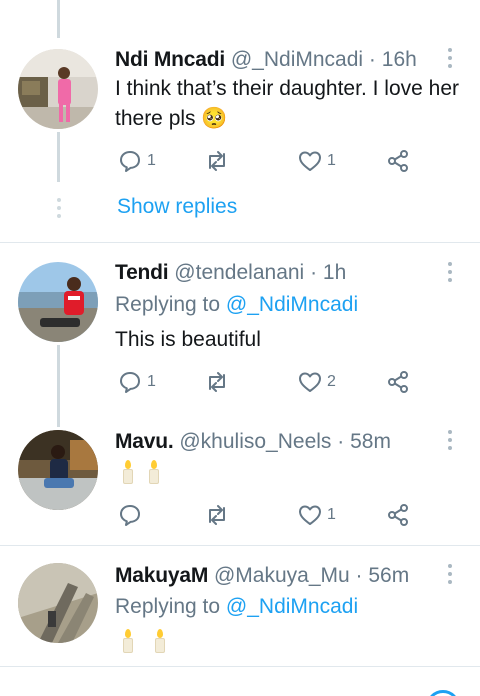 The width and height of the screenshot is (480, 696). What do you see at coordinates (334, 272) in the screenshot?
I see `timestamp: 1h` at bounding box center [334, 272].